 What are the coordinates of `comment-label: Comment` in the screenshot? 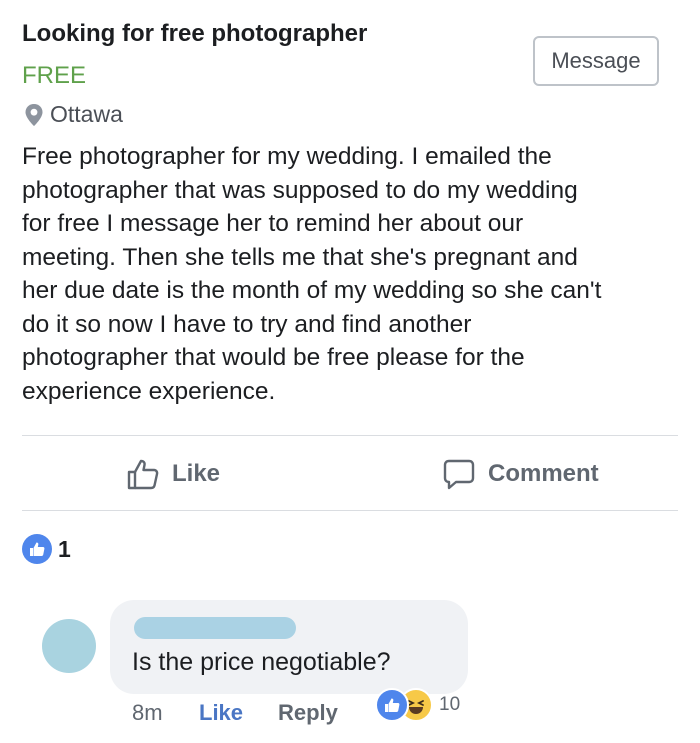 It's located at (543, 473).